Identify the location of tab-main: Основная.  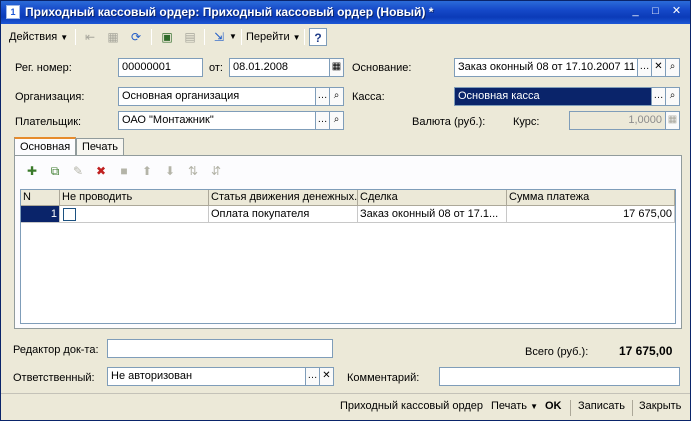
(45, 147).